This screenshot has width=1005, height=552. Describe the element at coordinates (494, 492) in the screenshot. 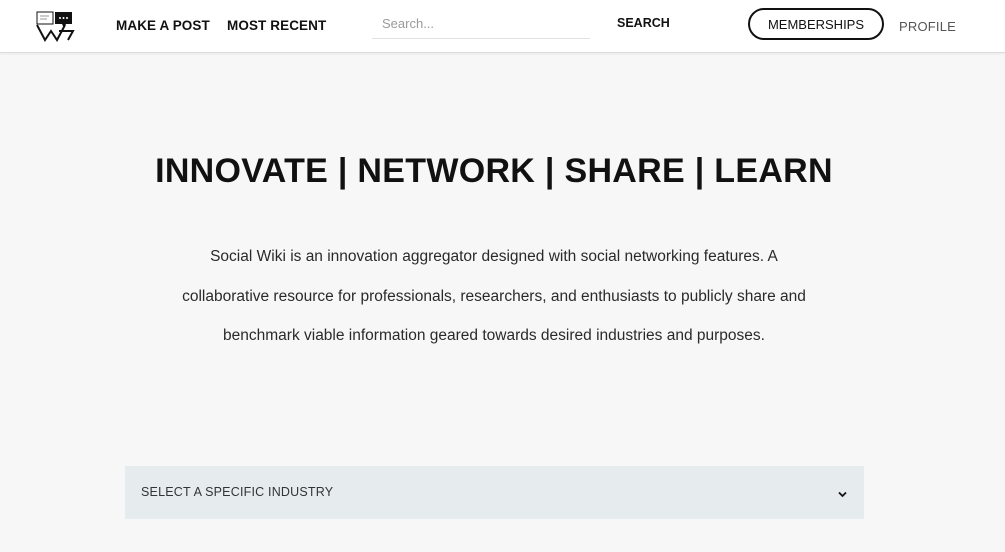

I see `industry-select: SELECT A SPECIFIC INDUSTRY` at that location.